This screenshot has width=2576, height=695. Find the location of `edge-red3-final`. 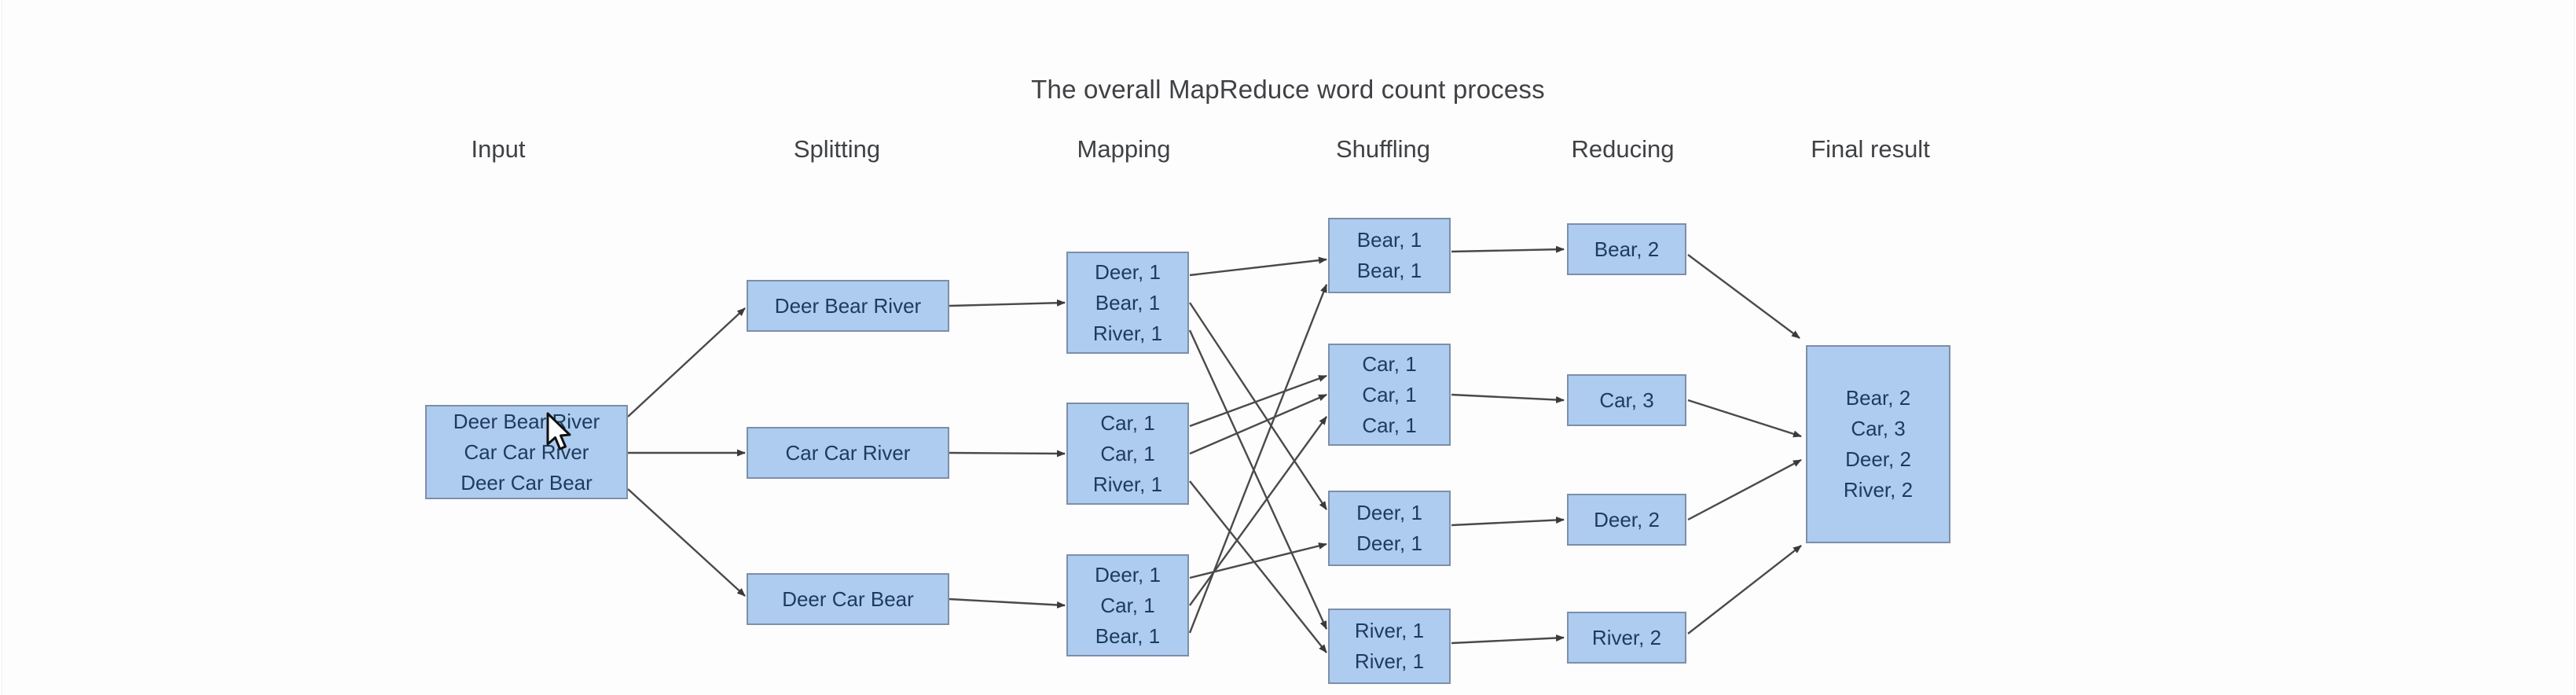

edge-red3-final is located at coordinates (1745, 489).